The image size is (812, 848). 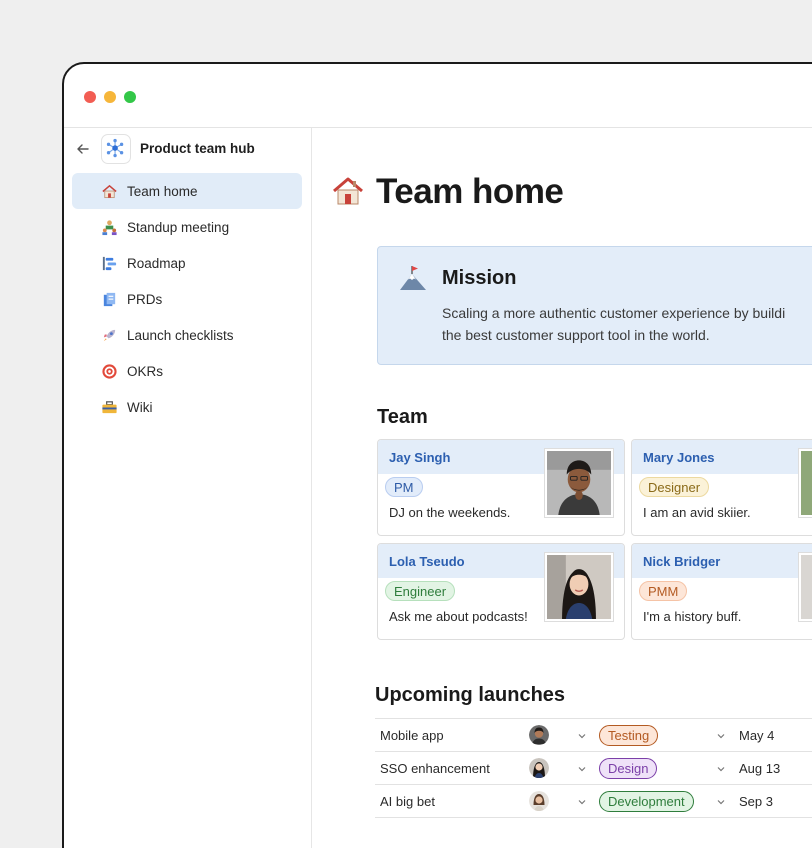 What do you see at coordinates (90, 97) in the screenshot?
I see `close-window-button` at bounding box center [90, 97].